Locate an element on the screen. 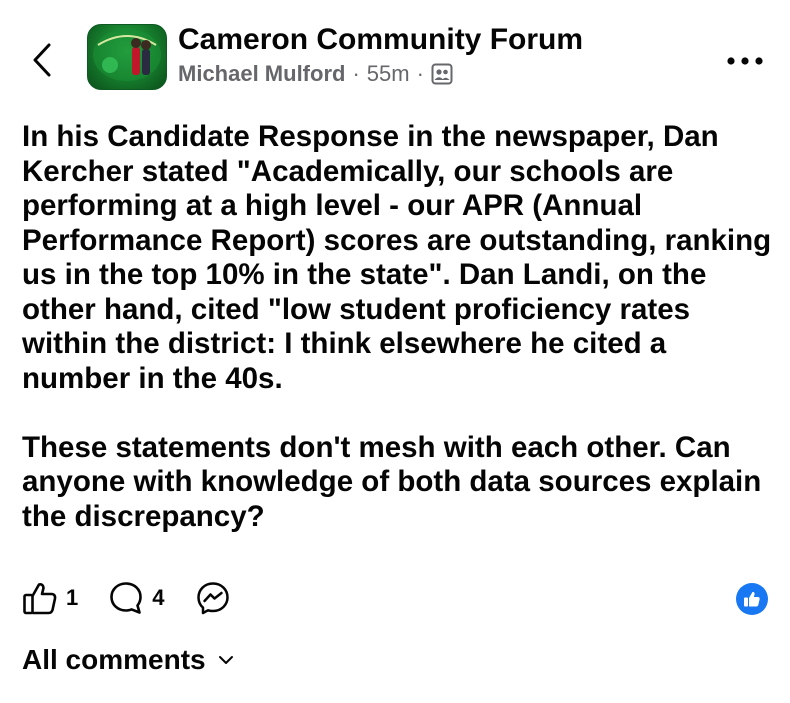 The height and width of the screenshot is (703, 790). comment-bubble-icon is located at coordinates (126, 598).